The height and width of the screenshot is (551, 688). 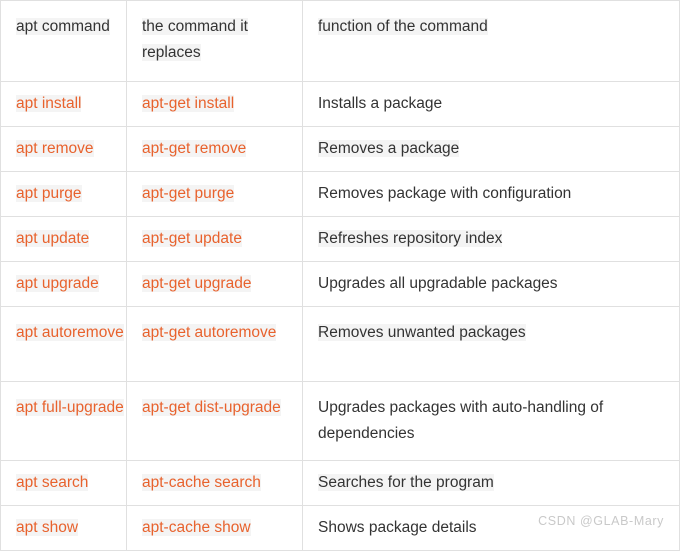 What do you see at coordinates (63, 421) in the screenshot?
I see `cell-command: apt full-upgrade` at bounding box center [63, 421].